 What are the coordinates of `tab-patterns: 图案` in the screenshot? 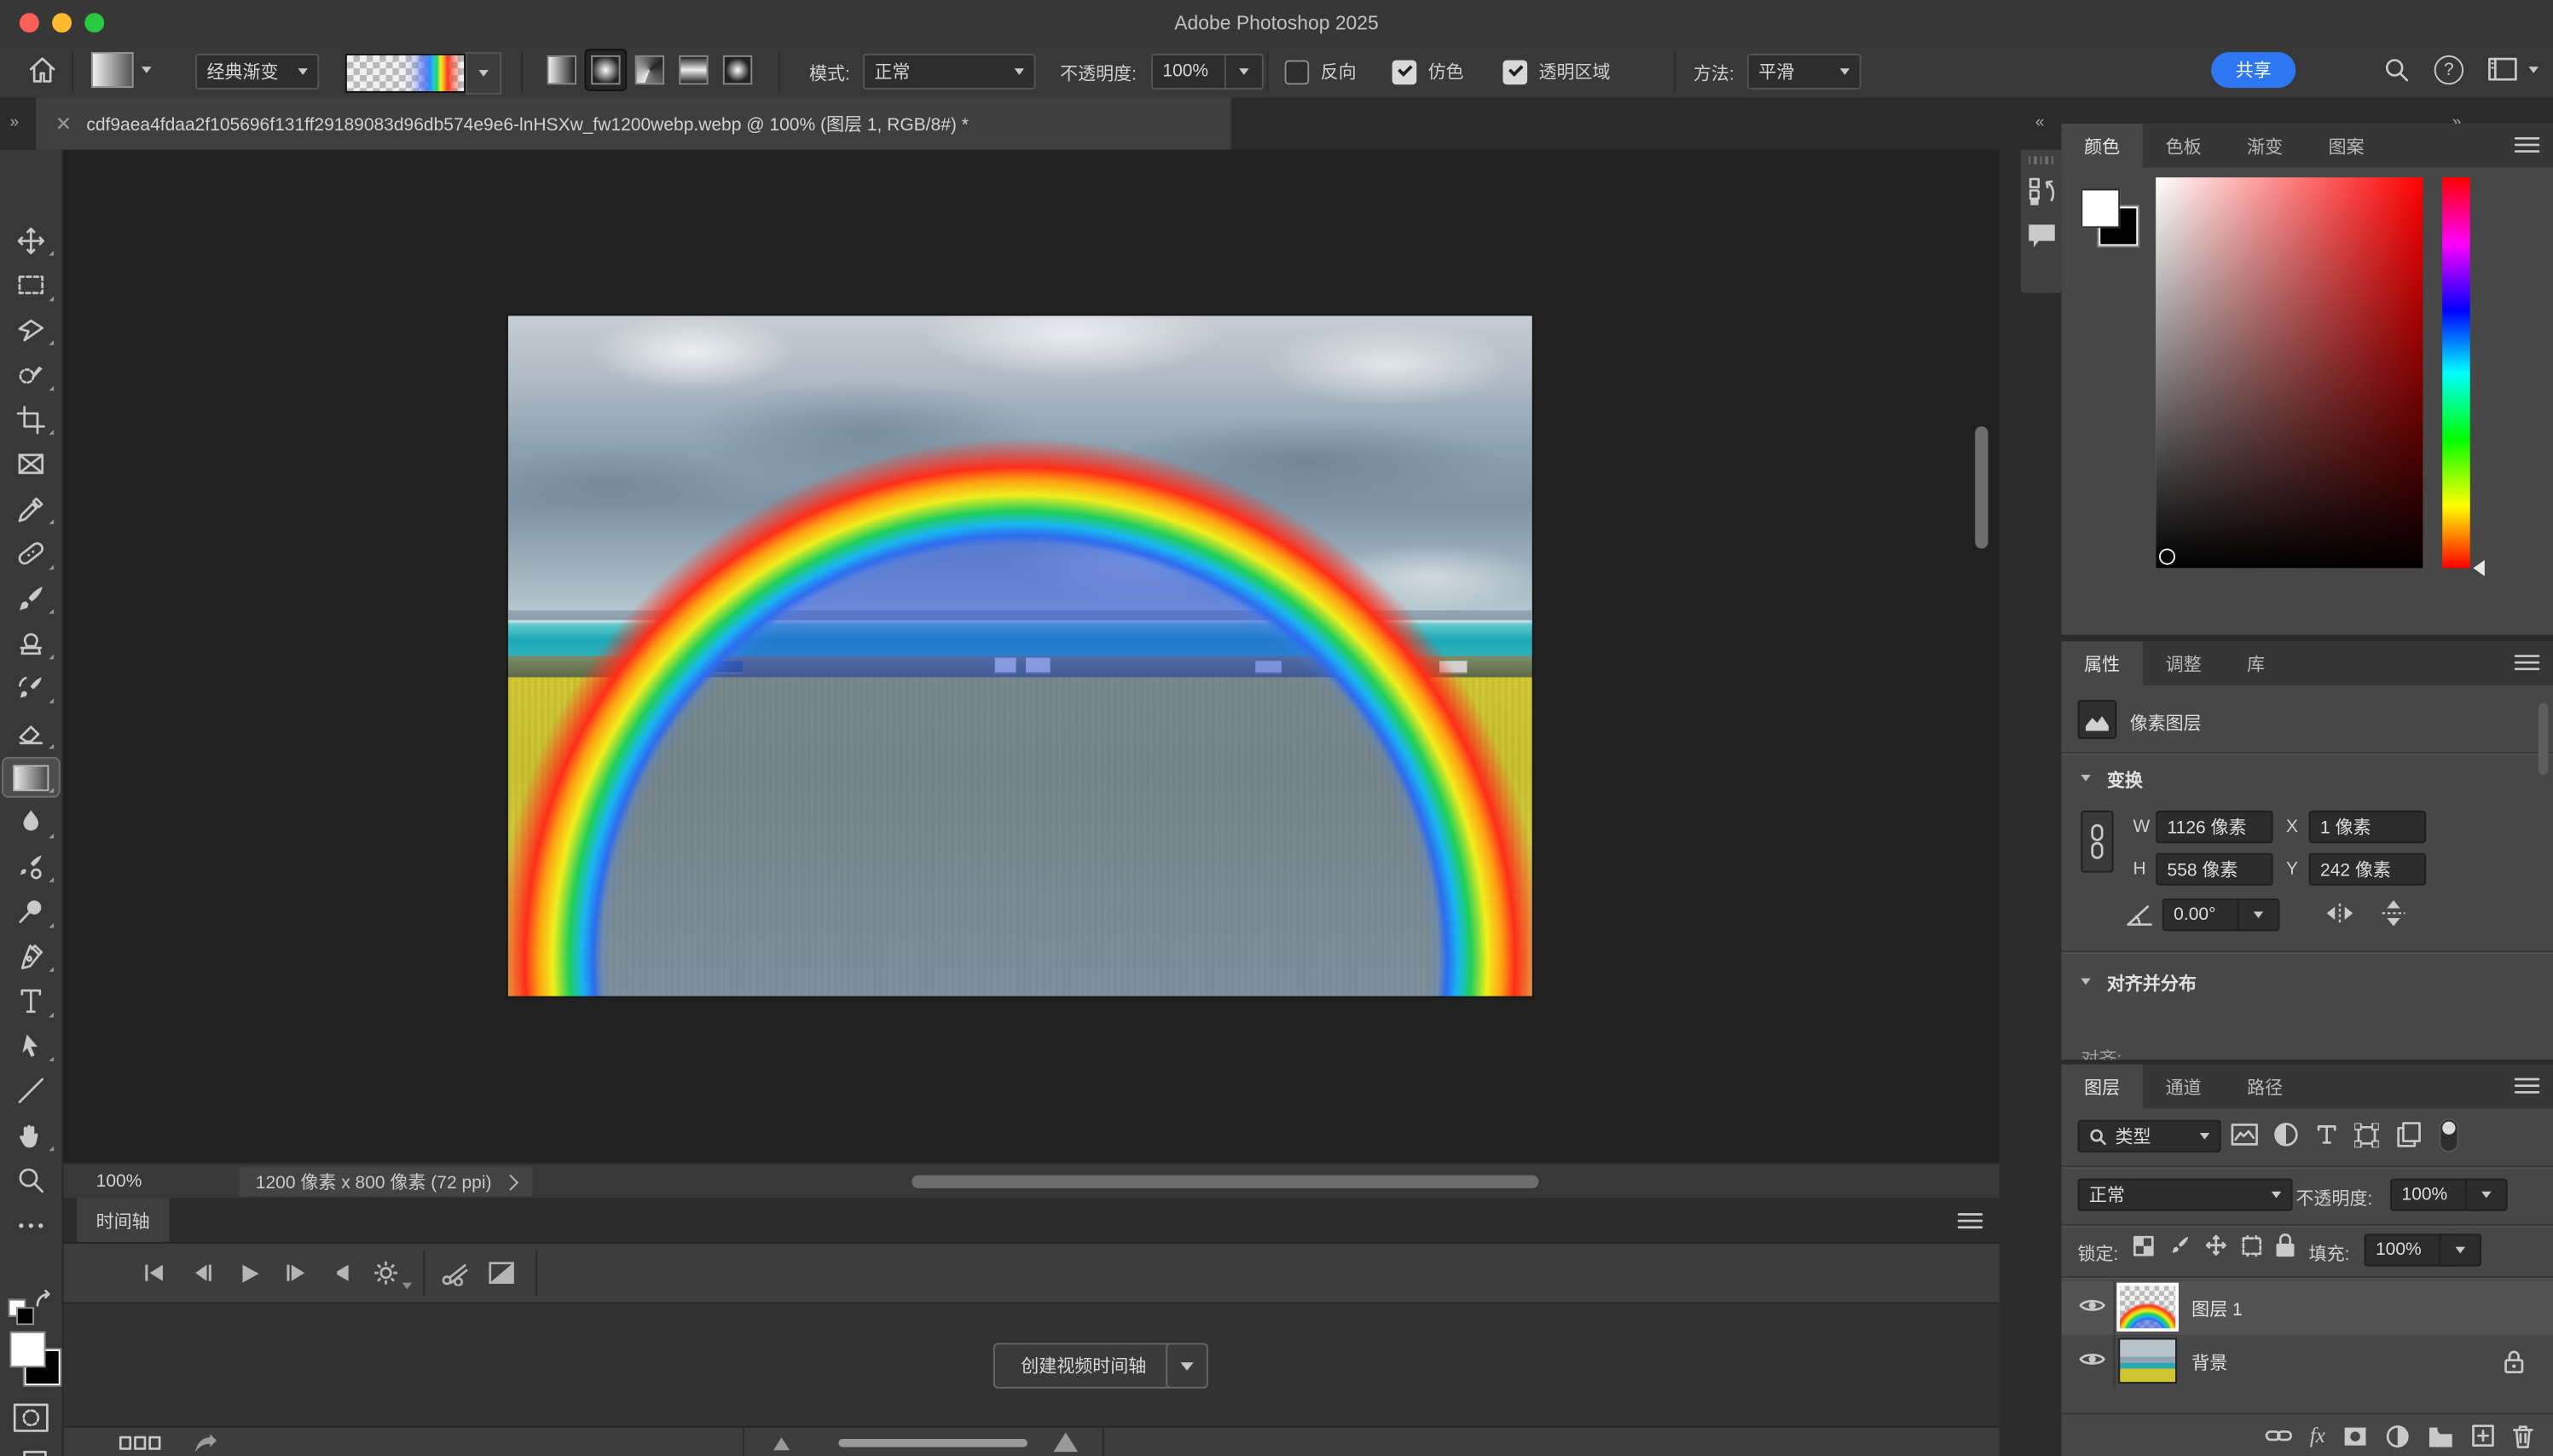 It's located at (2346, 146).